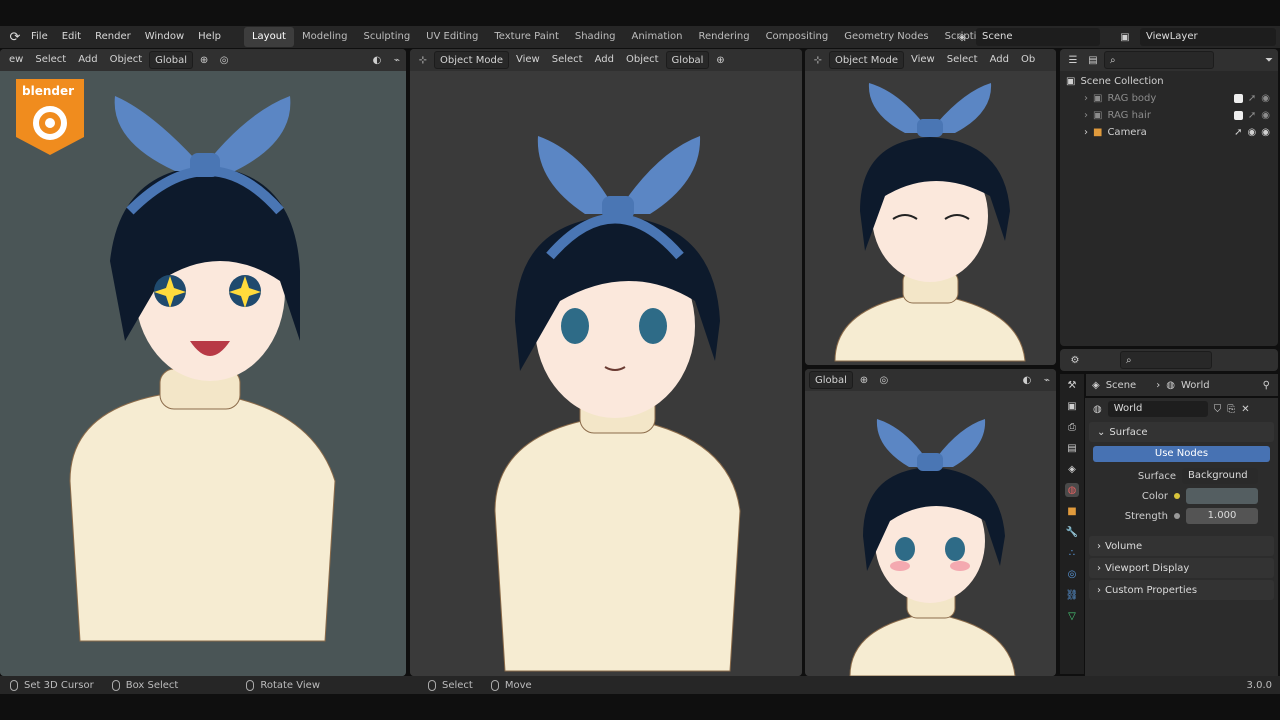  What do you see at coordinates (1072, 616) in the screenshot?
I see `data-tab-icon: ▽` at bounding box center [1072, 616].